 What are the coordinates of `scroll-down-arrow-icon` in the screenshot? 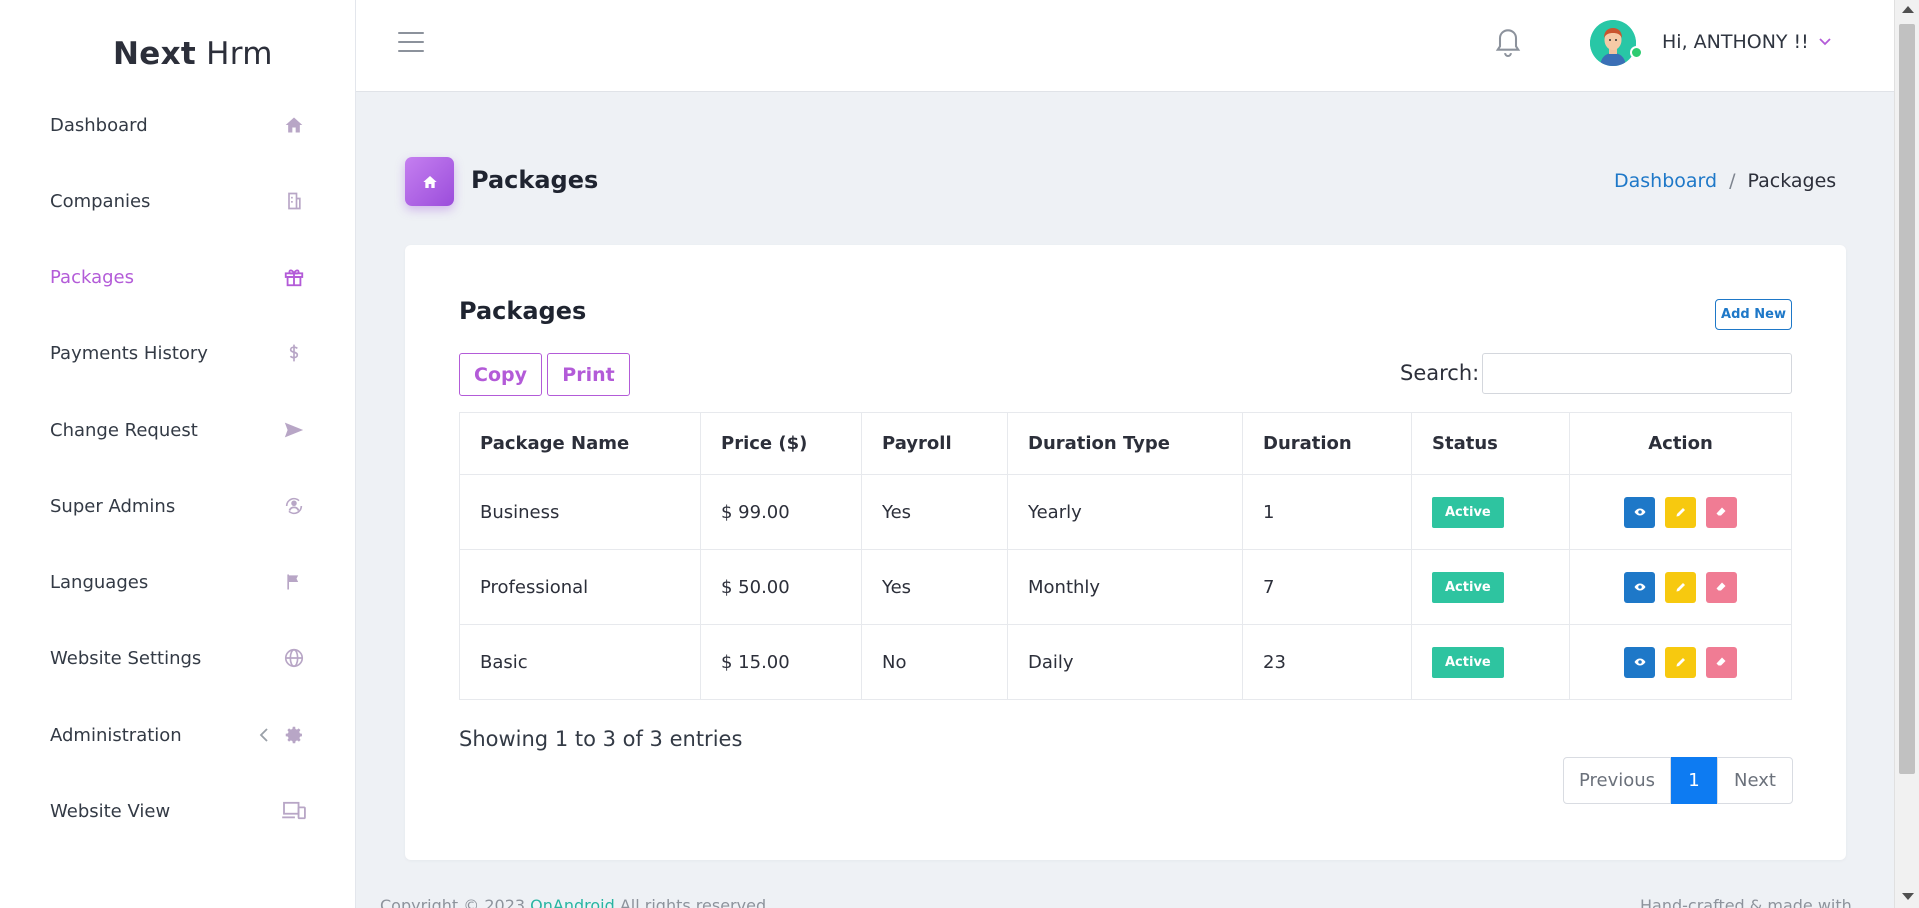 It's located at (1908, 896).